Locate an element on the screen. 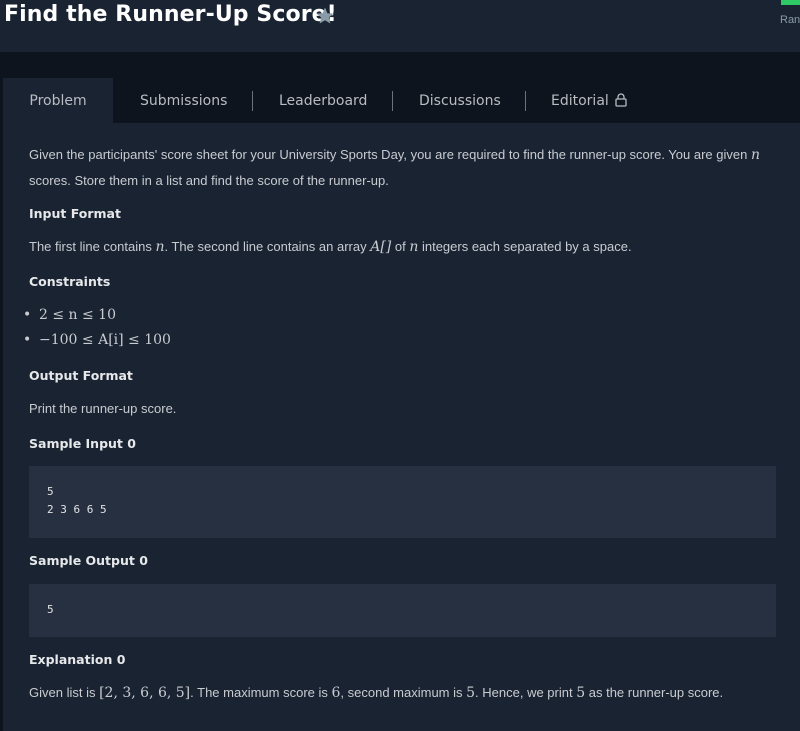 This screenshot has width=800, height=731. star-icon is located at coordinates (325, 16).